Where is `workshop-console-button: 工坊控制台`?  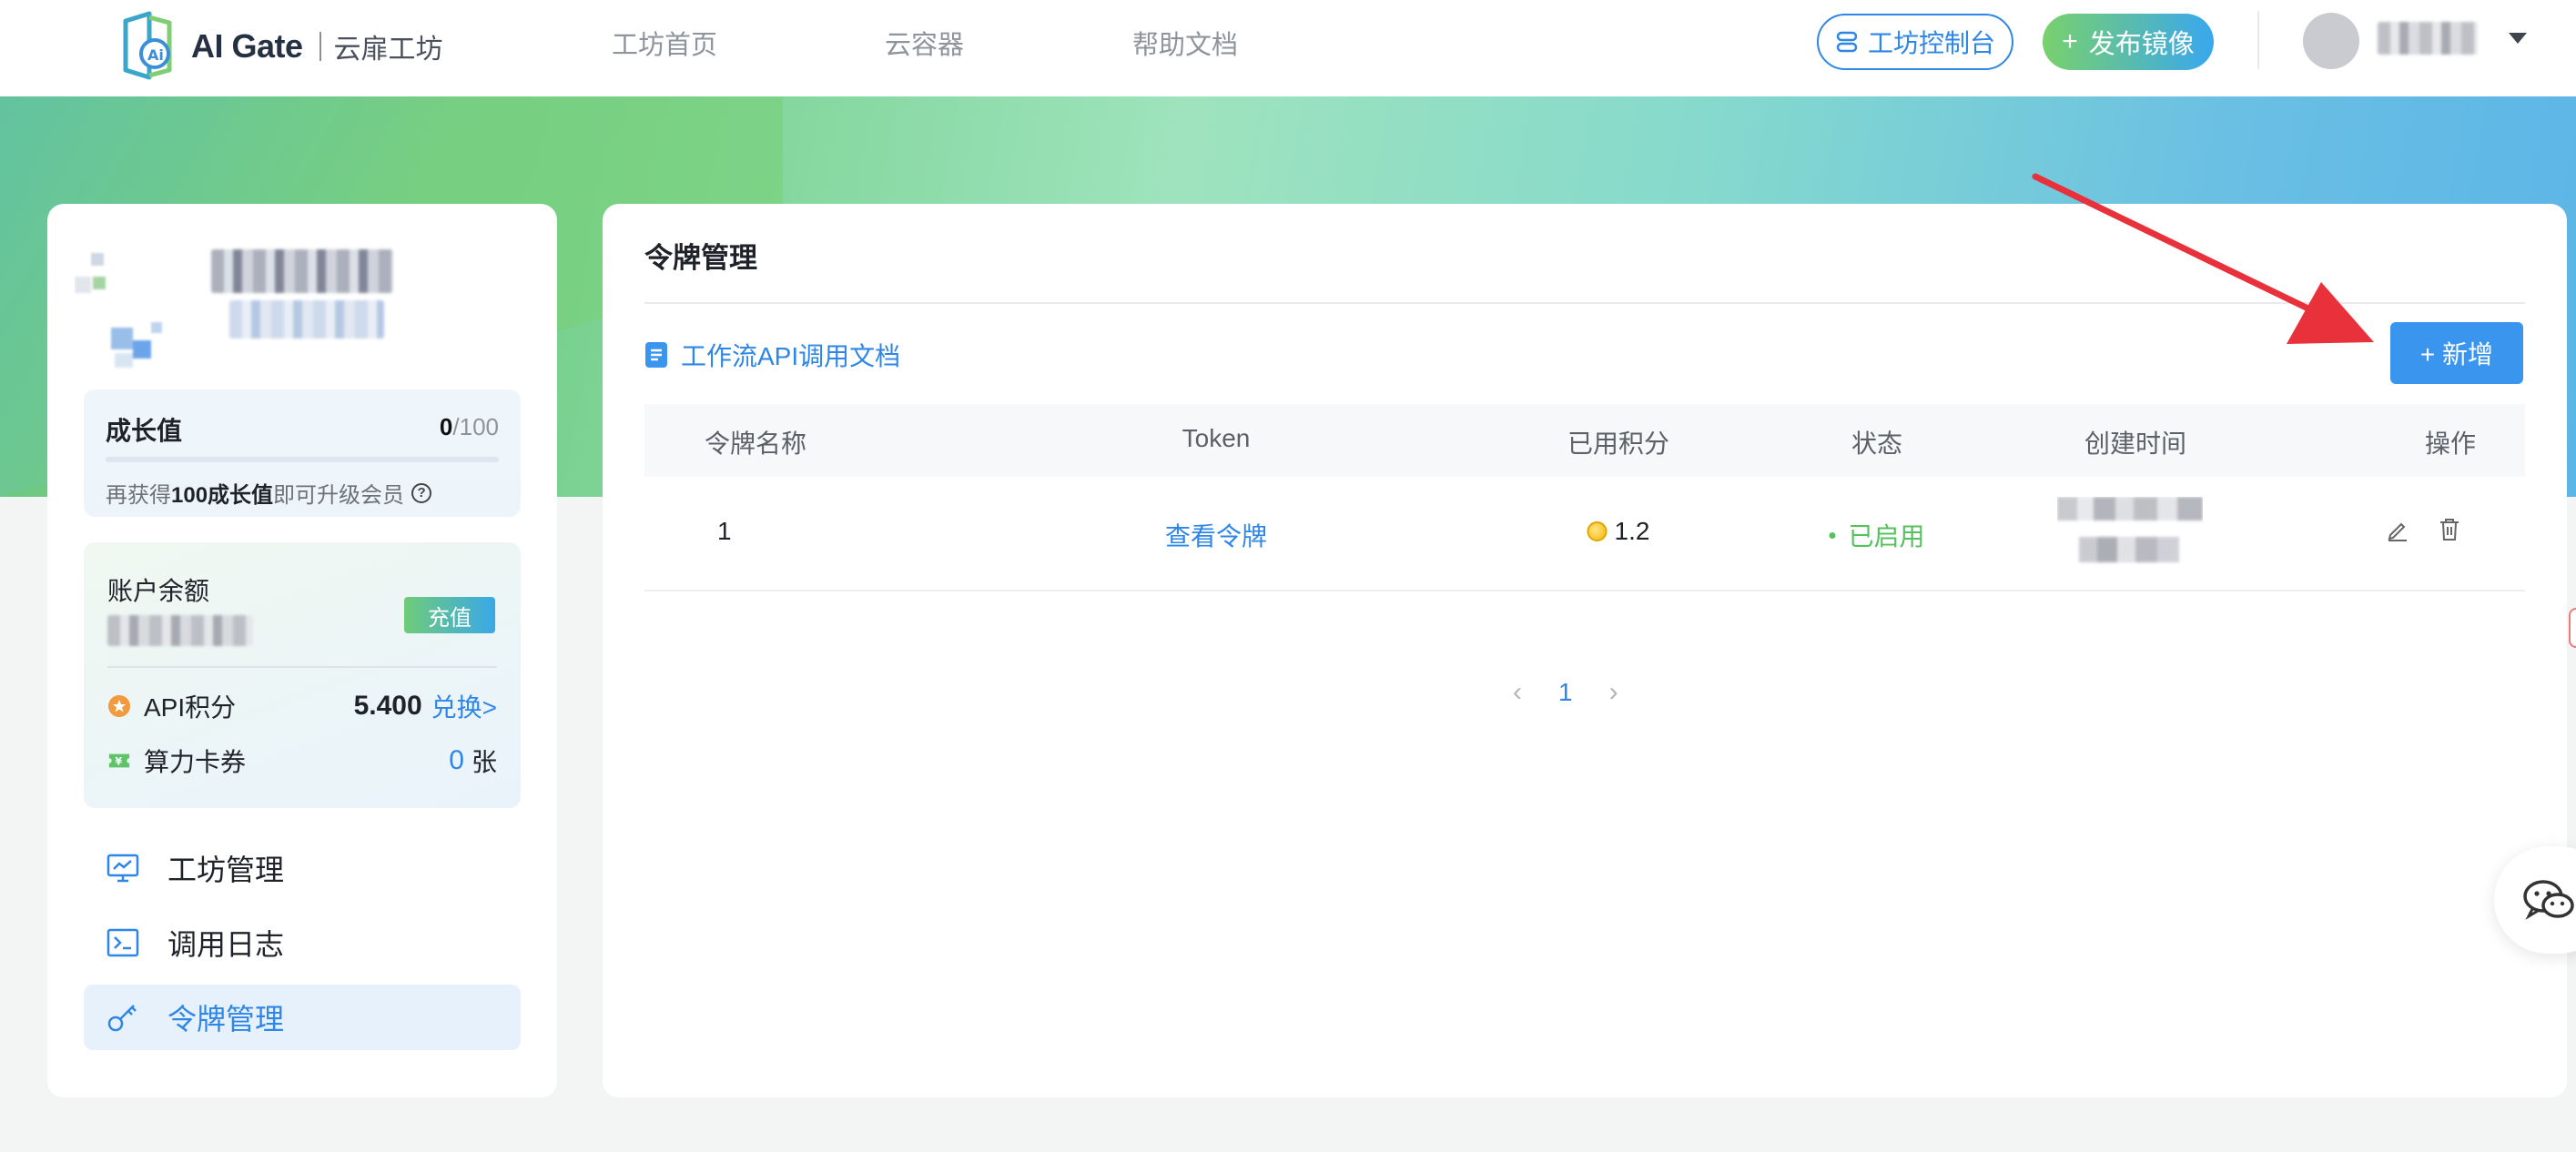
workshop-console-button: 工坊控制台 is located at coordinates (1915, 42).